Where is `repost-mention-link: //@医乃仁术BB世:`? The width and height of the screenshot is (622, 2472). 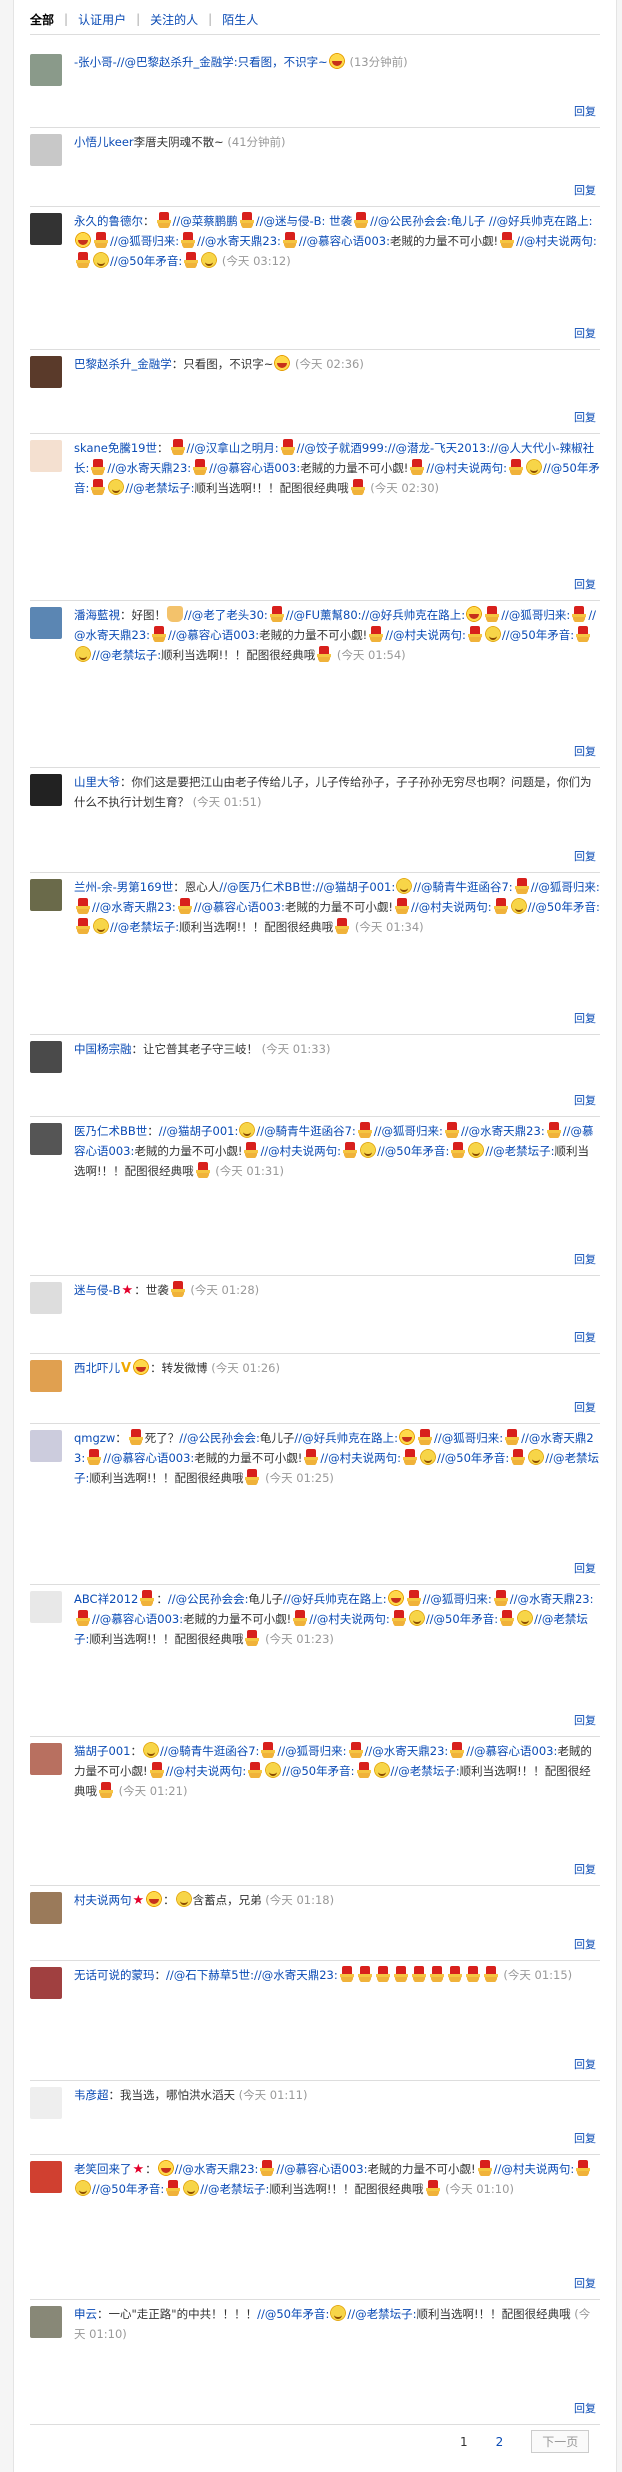
repost-mention-link: //@医乃仁术BB世: is located at coordinates (267, 887).